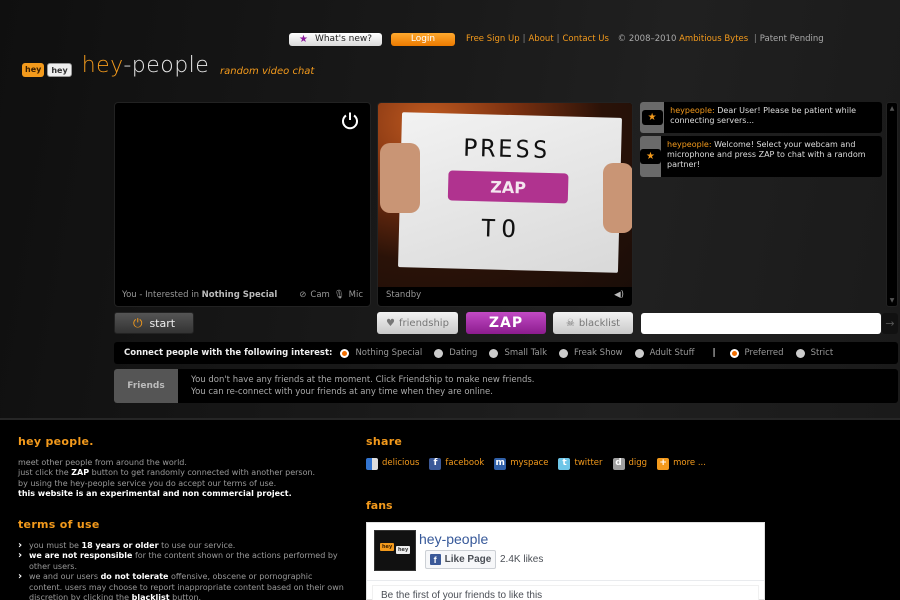 The height and width of the screenshot is (600, 900). What do you see at coordinates (761, 323) in the screenshot?
I see `chat-input` at bounding box center [761, 323].